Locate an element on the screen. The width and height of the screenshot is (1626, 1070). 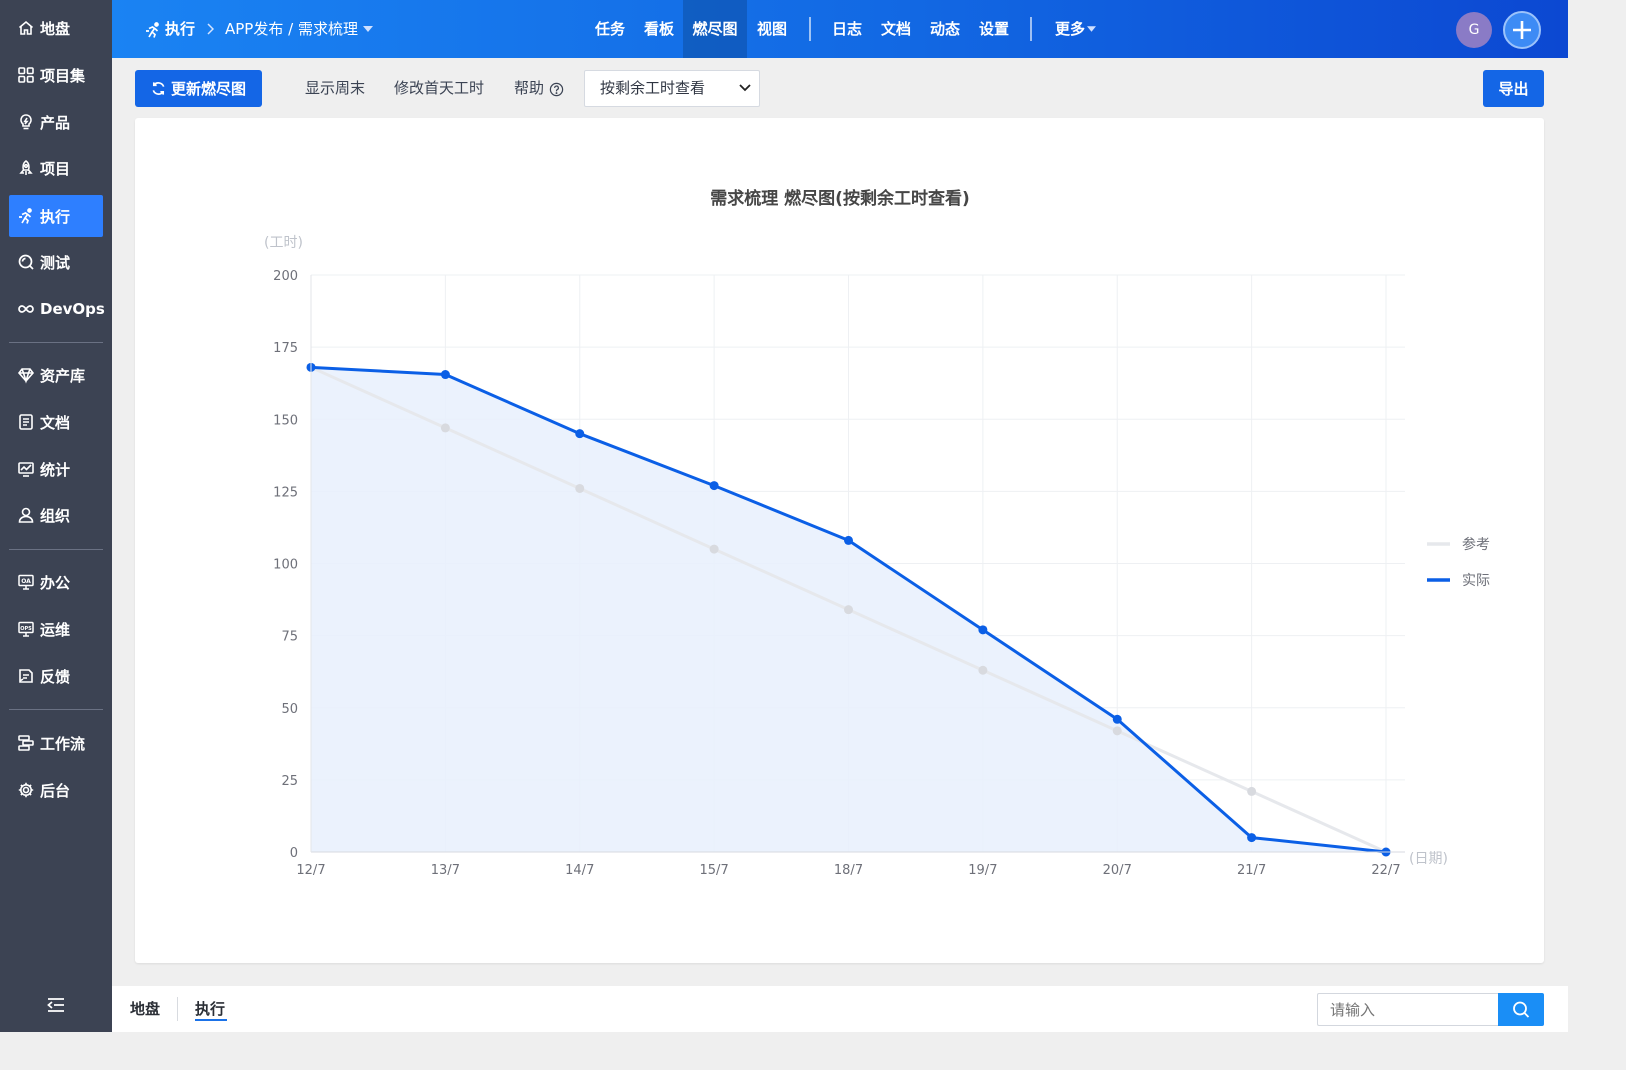
sidebar-item-qa: 测试 is located at coordinates (56, 262).